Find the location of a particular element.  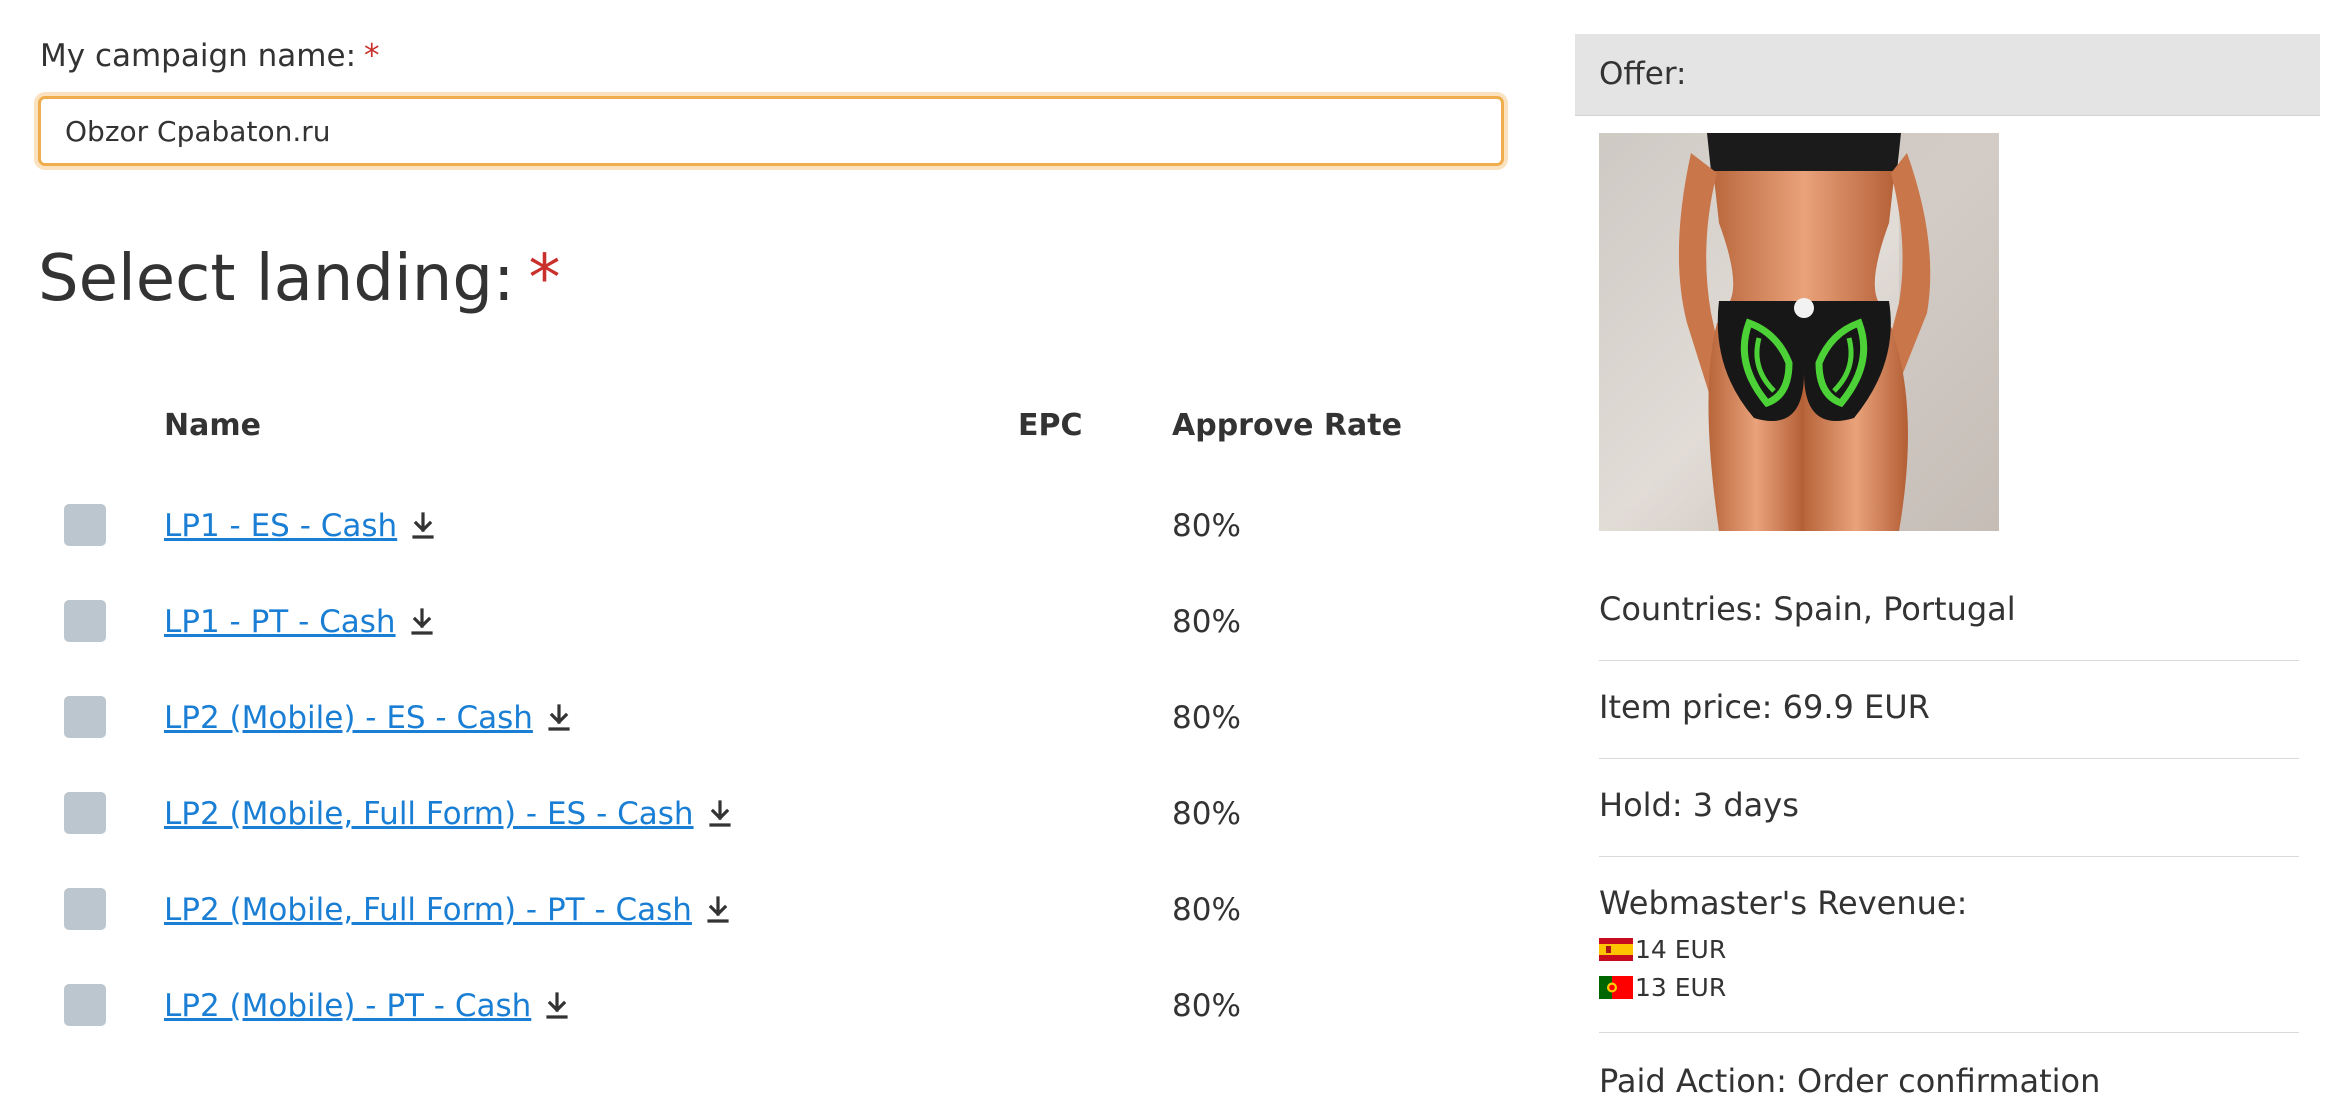

landing-link: LP2 (Mobile, Full Form) - ES - Cash is located at coordinates (448, 814).